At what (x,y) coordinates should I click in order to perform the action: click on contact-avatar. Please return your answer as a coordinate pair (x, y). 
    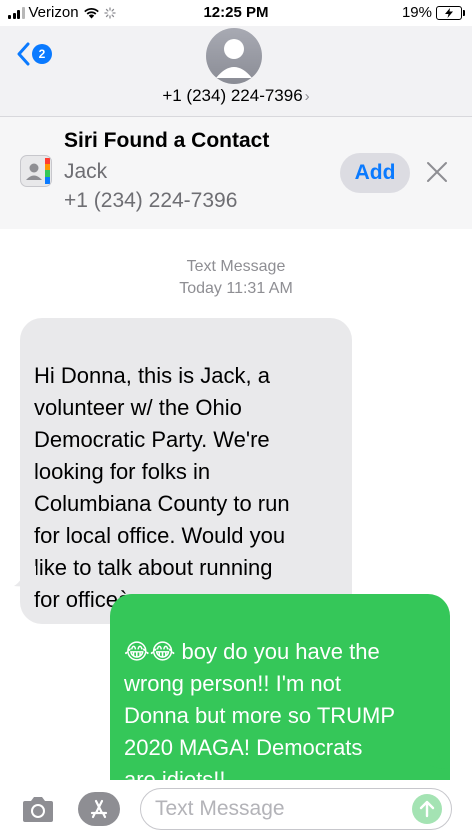
    Looking at the image, I should click on (234, 56).